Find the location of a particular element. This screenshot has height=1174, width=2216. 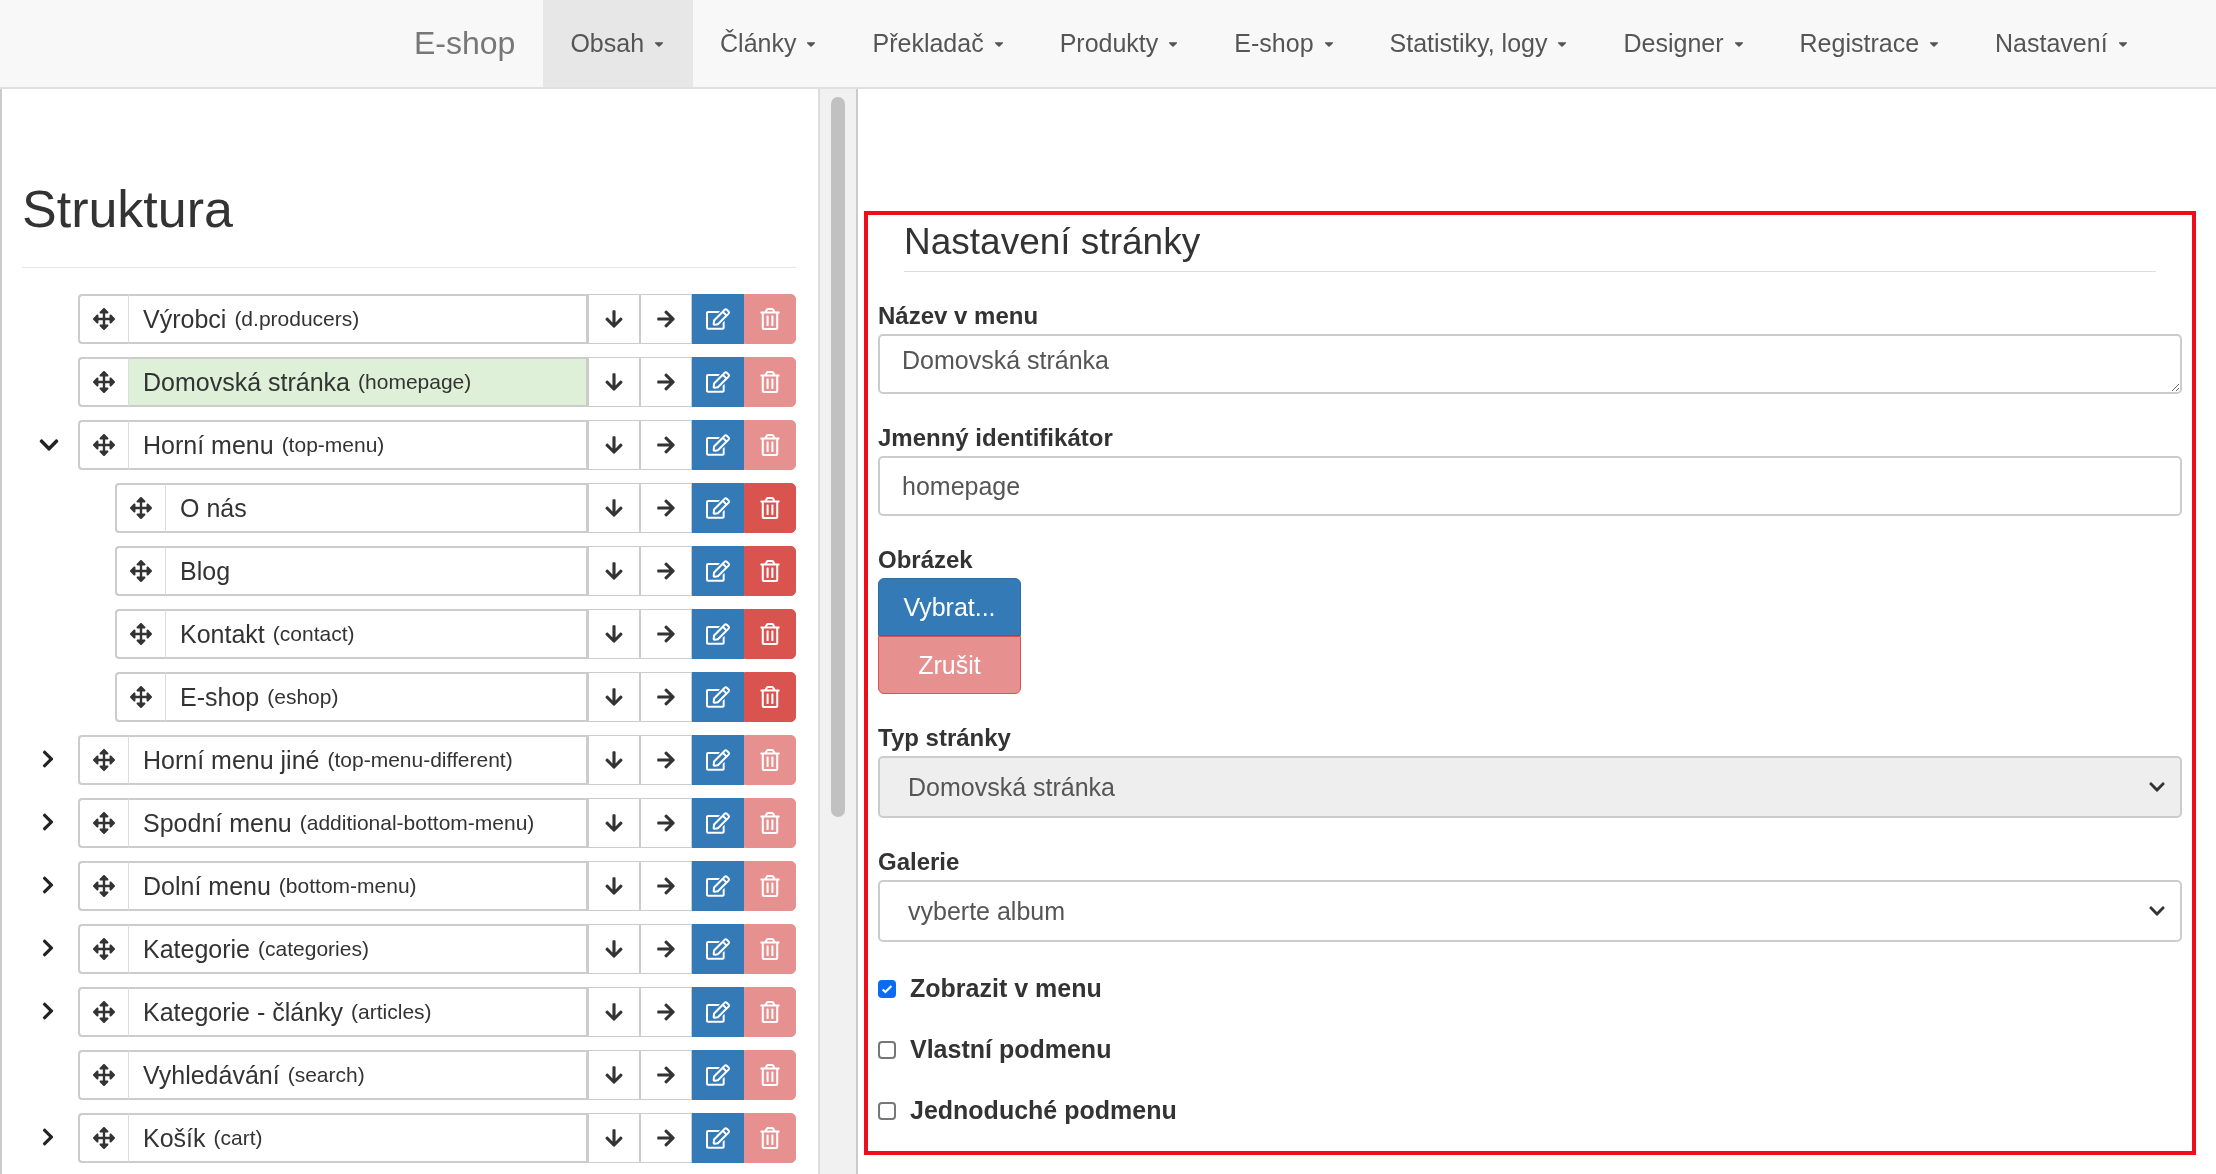

nav-menu-item: Registrace is located at coordinates (1870, 43).